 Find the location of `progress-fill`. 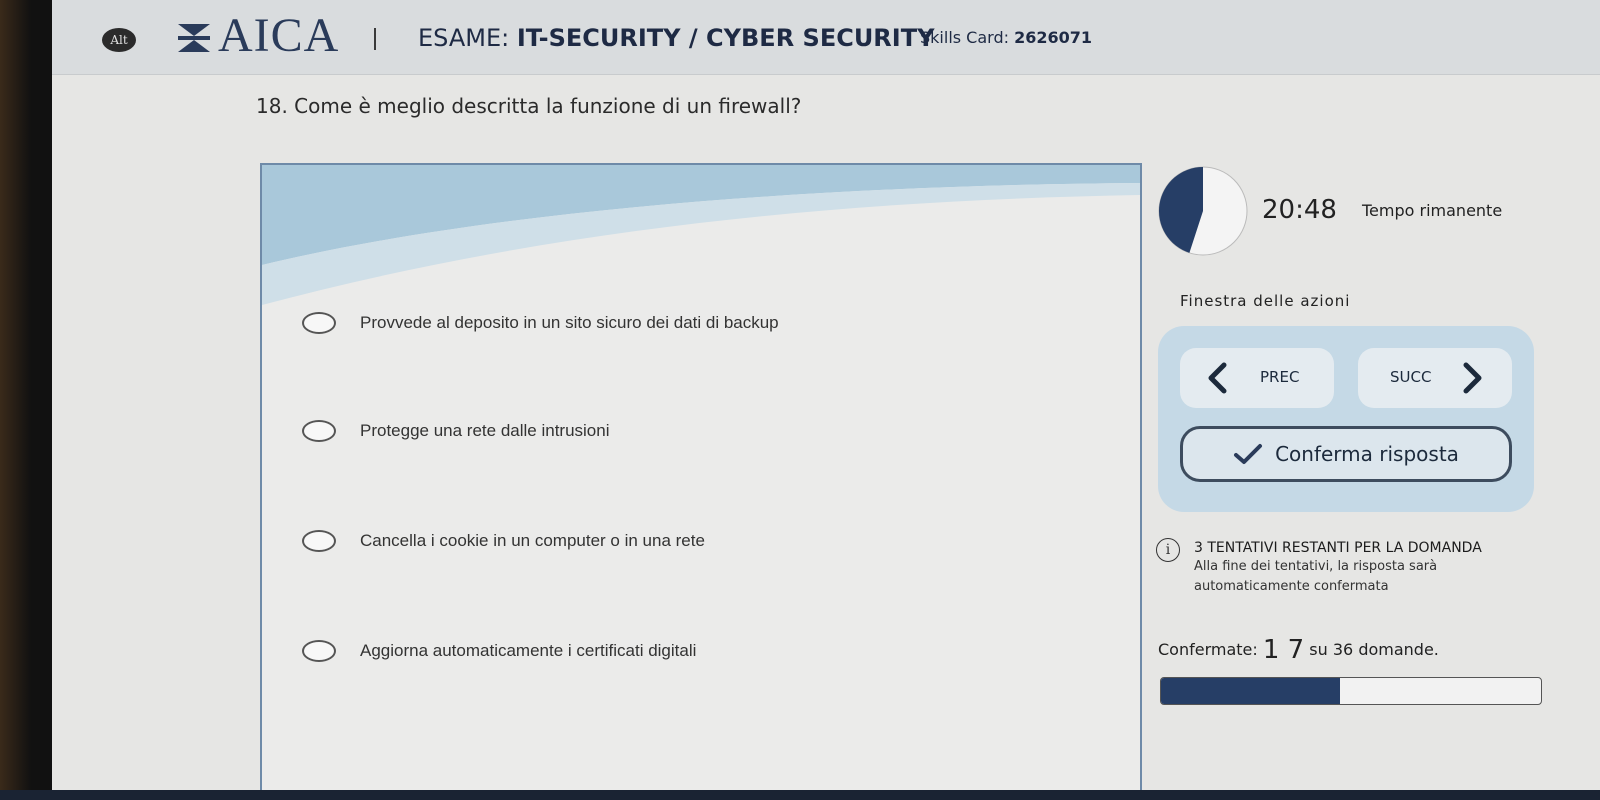

progress-fill is located at coordinates (1250, 691).